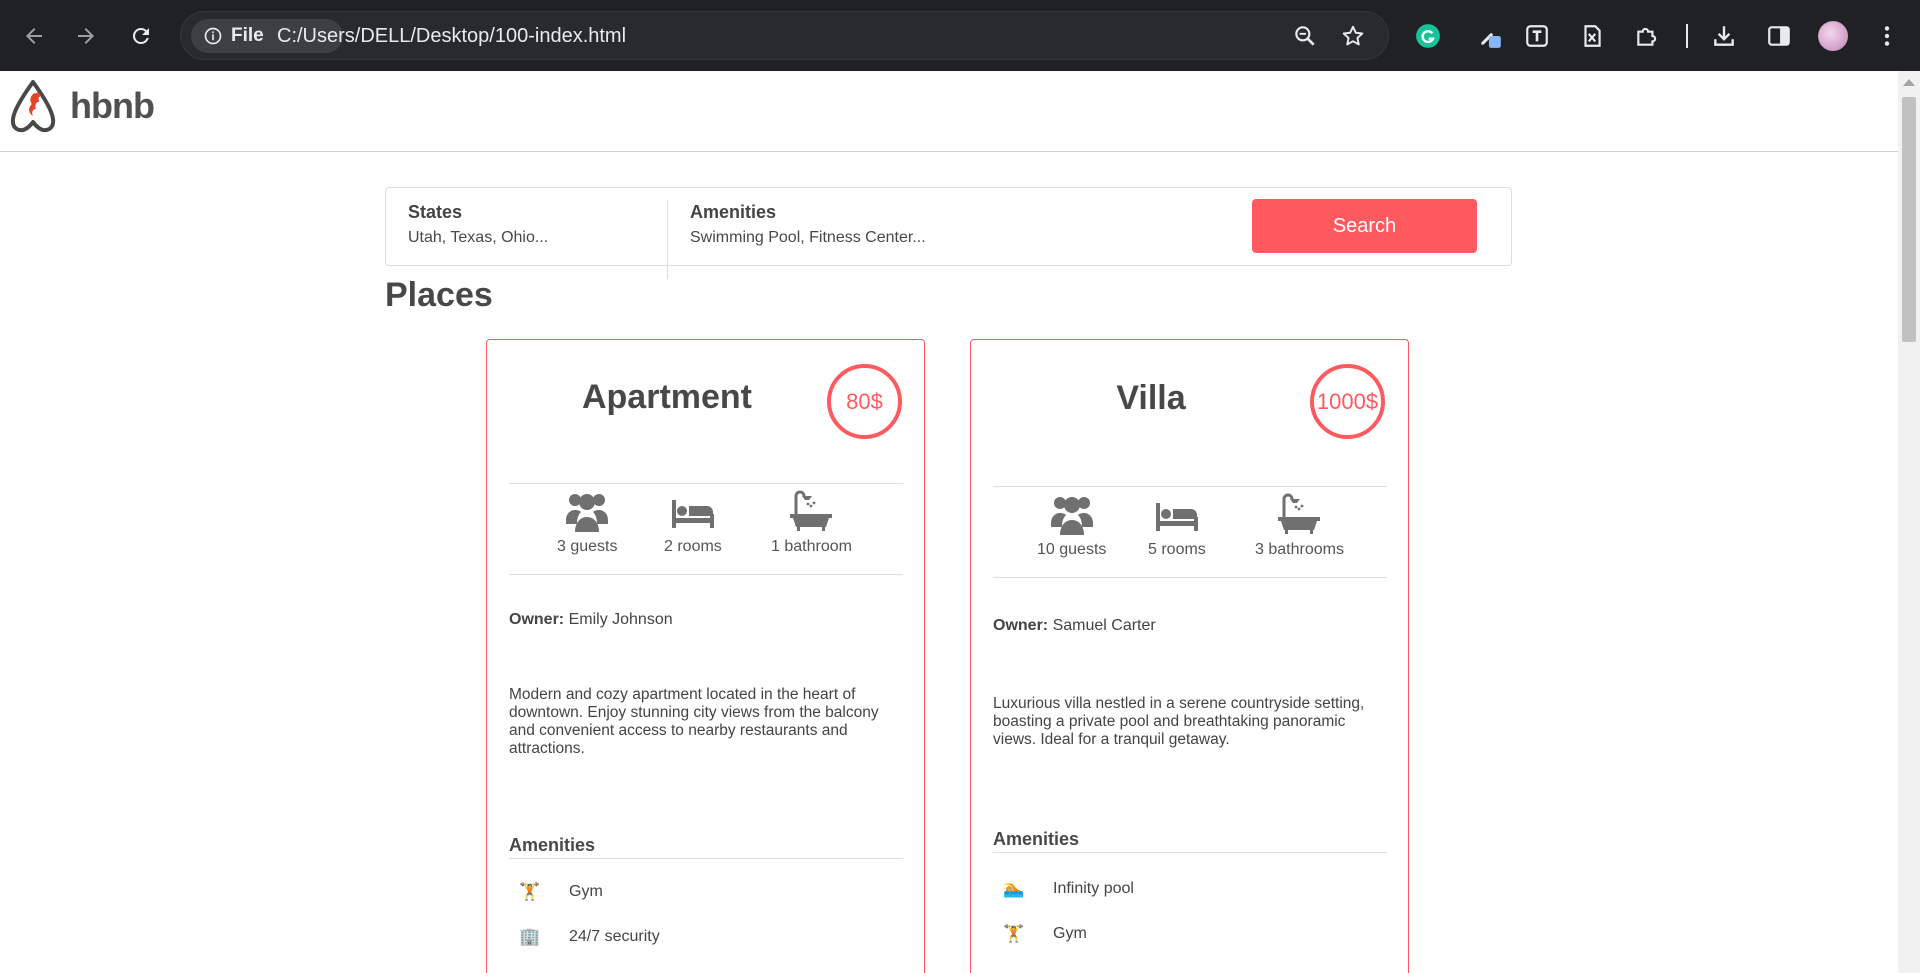 The image size is (1920, 973). I want to click on excel-icon, so click(1592, 36).